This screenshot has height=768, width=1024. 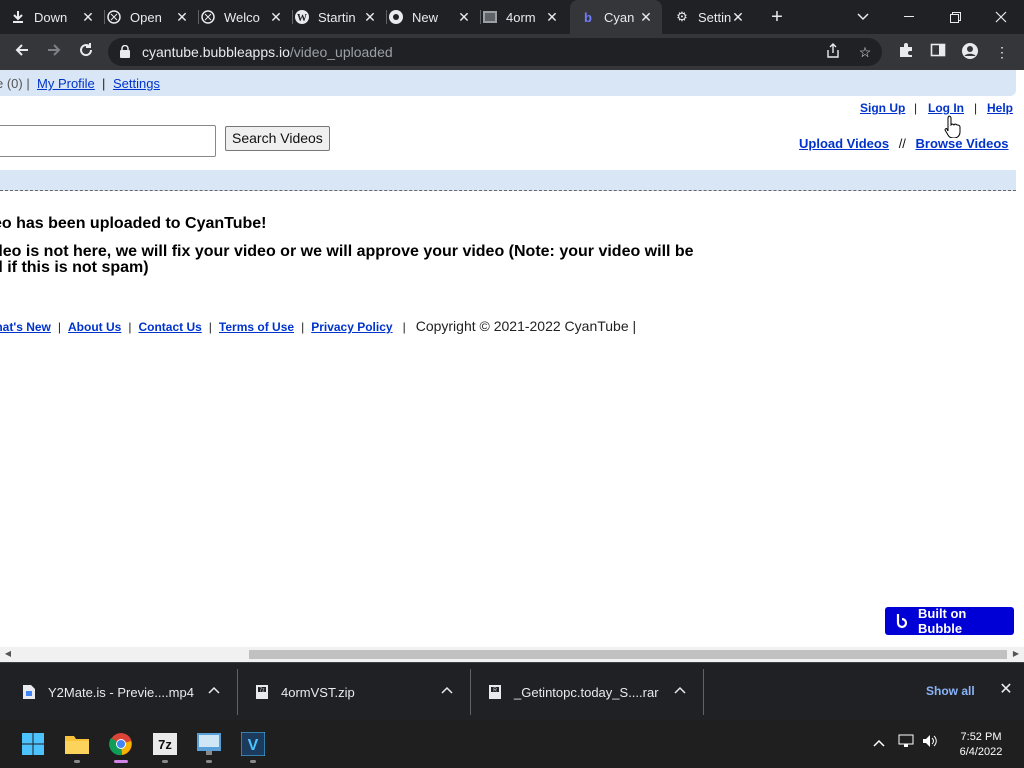 I want to click on bubble-icon: b, so click(x=588, y=17).